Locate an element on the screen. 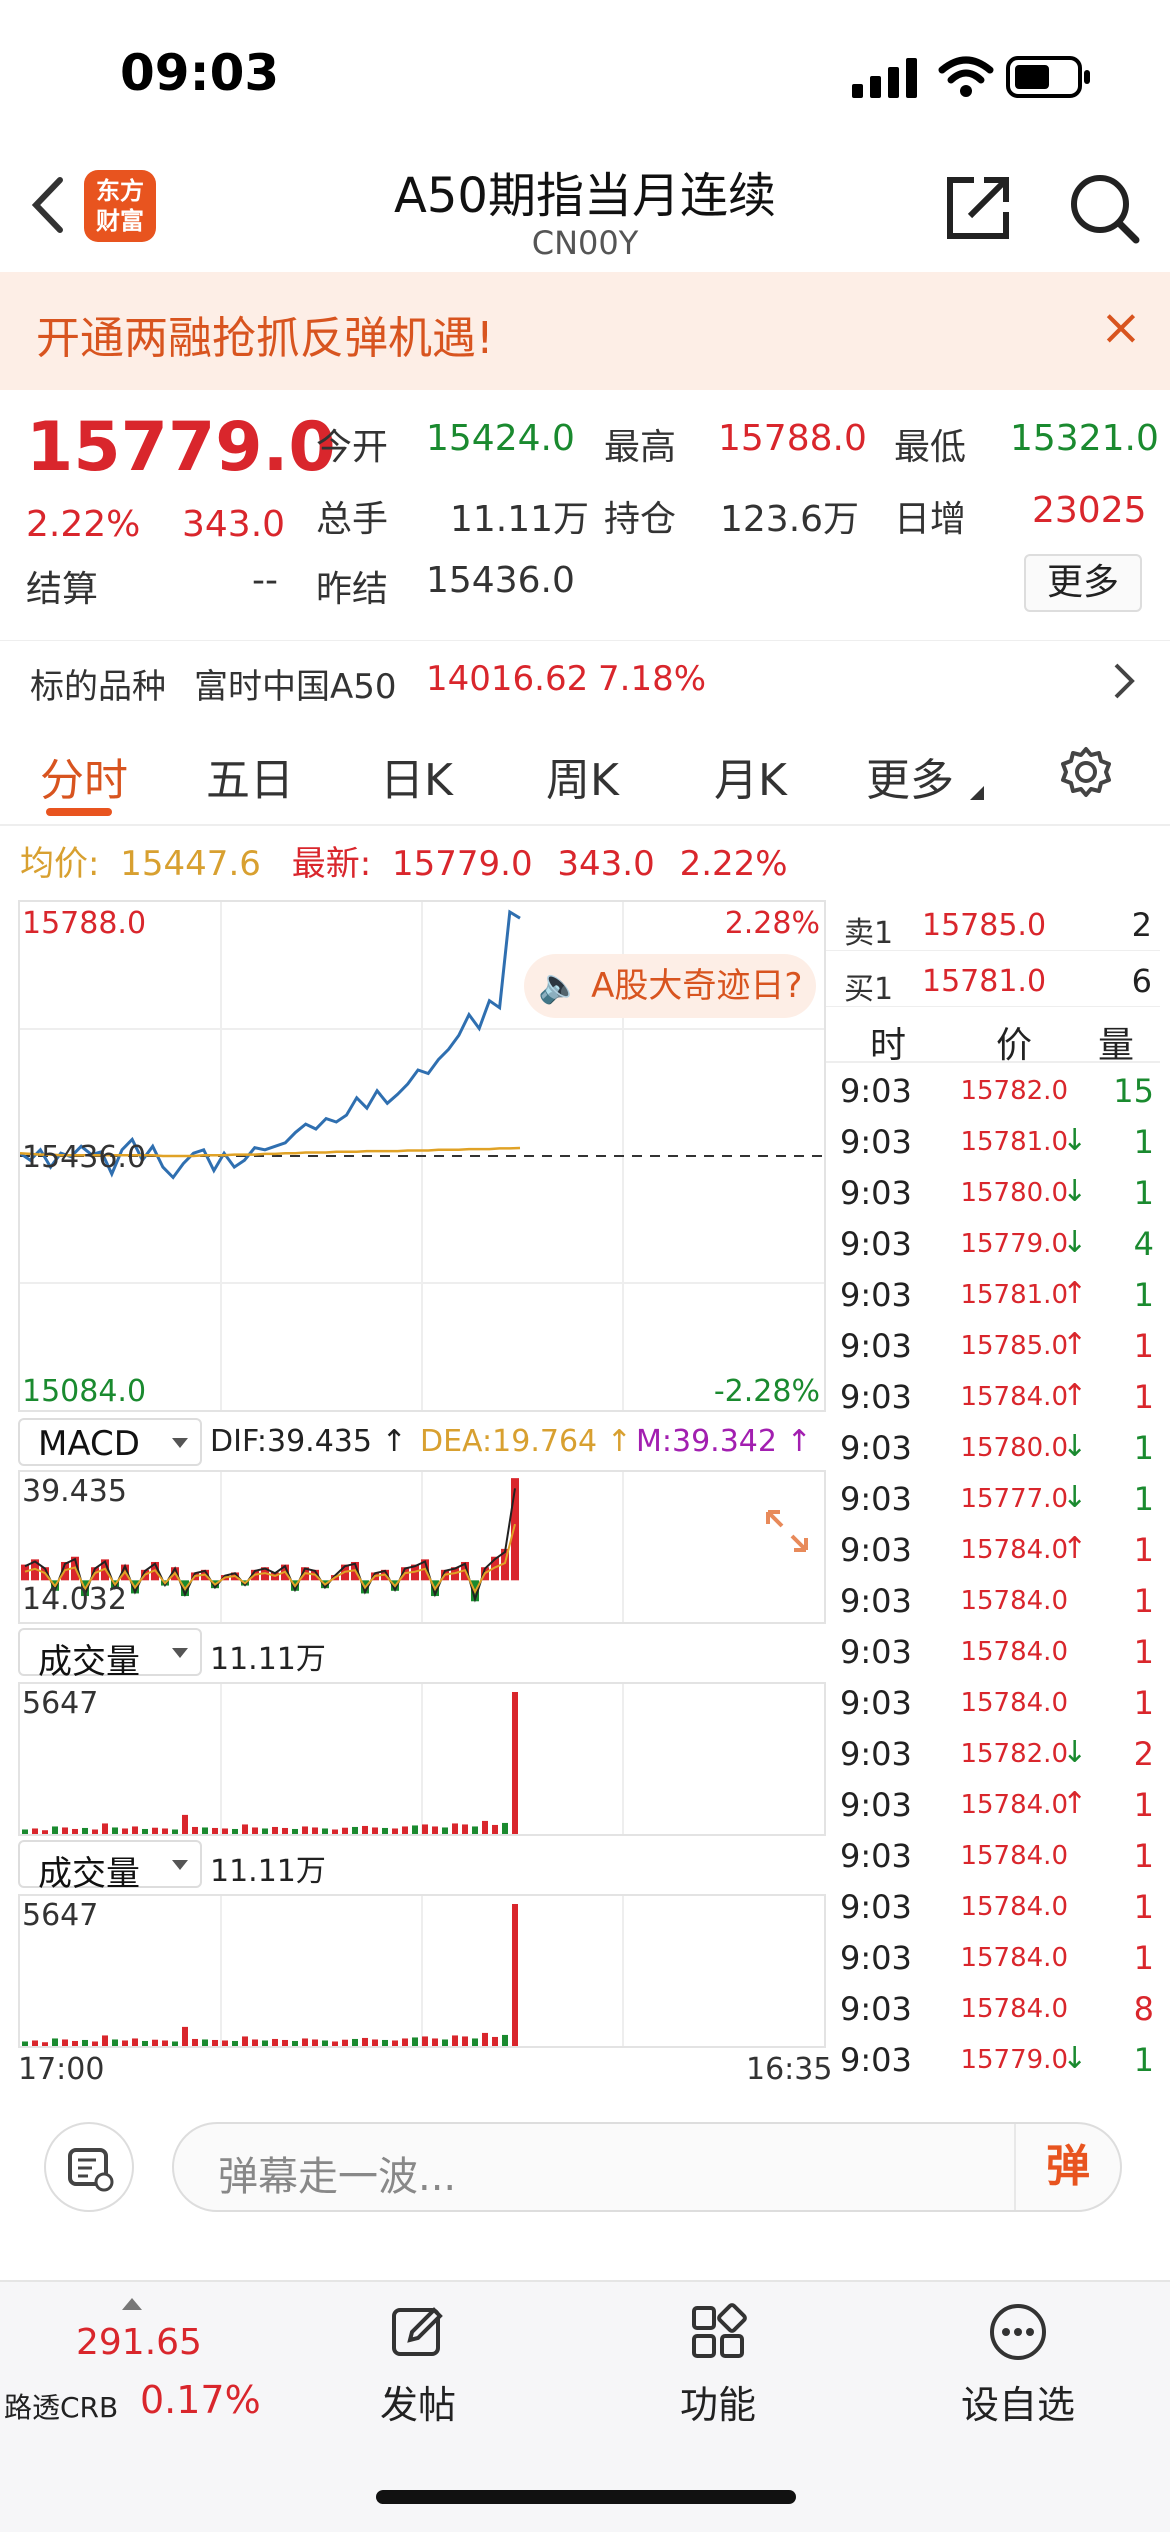 The image size is (1170, 2532). tick-row: 9:03 15779.0 ↓ 1 is located at coordinates (993, 2062).